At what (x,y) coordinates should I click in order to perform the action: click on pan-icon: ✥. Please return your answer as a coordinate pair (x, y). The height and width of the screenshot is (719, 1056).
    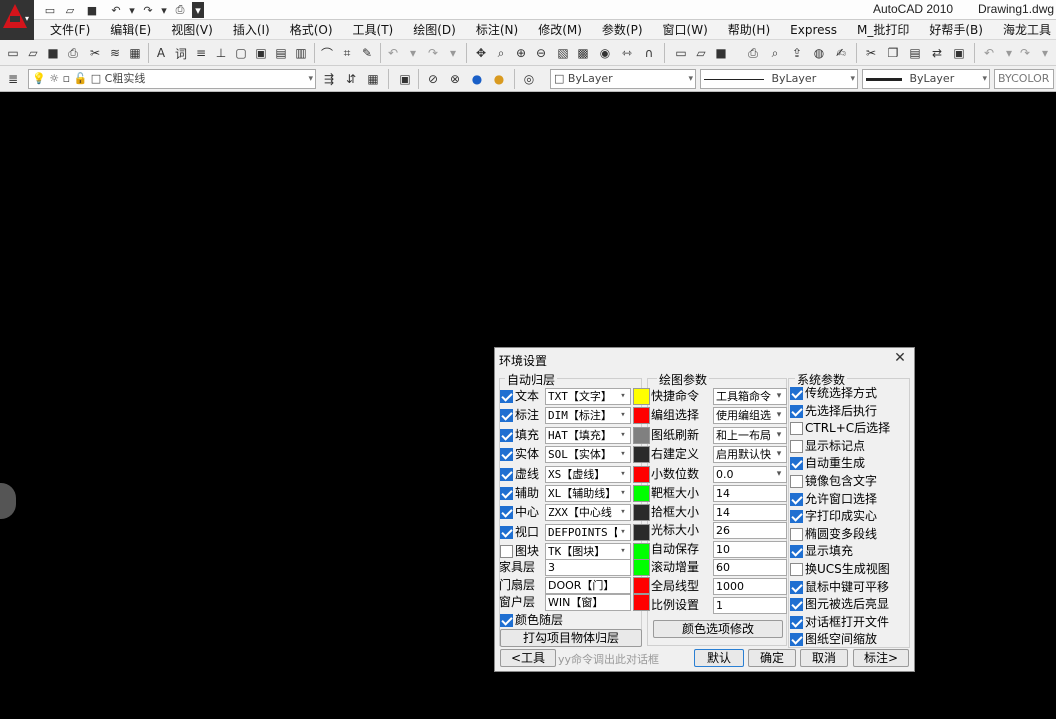
    Looking at the image, I should click on (481, 53).